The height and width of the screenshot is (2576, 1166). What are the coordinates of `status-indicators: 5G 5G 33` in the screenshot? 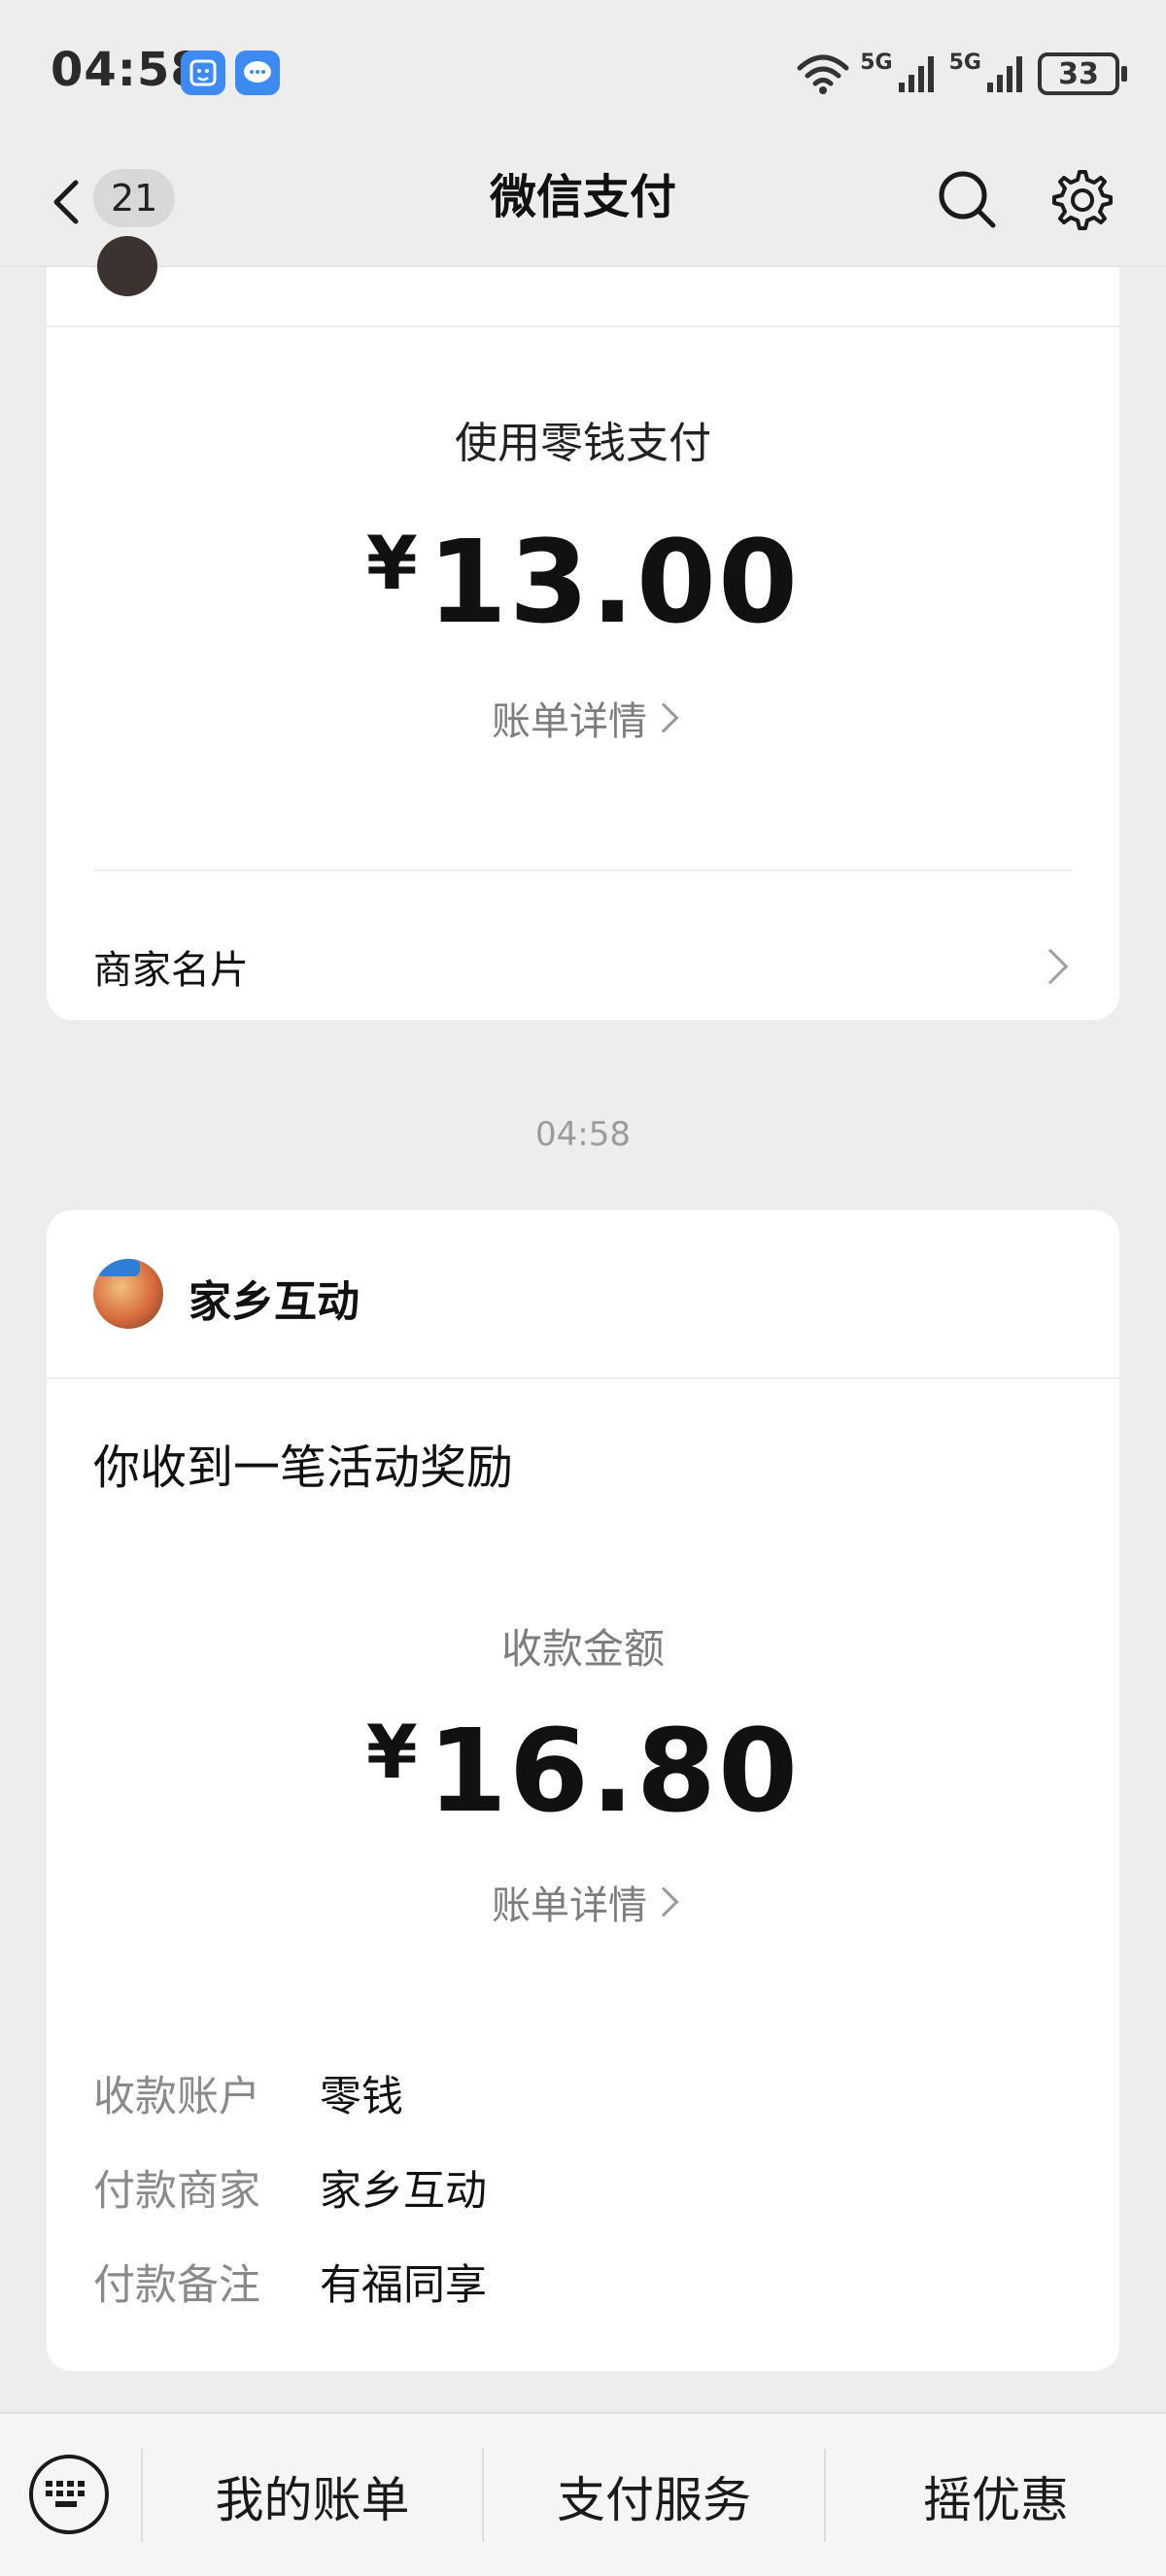 It's located at (961, 74).